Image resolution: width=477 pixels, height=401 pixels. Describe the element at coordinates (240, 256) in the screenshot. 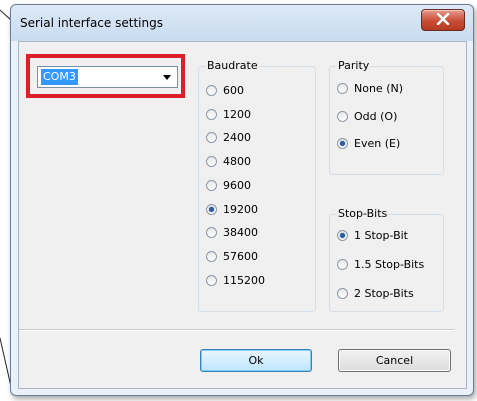

I see `radio-label: 57600` at that location.